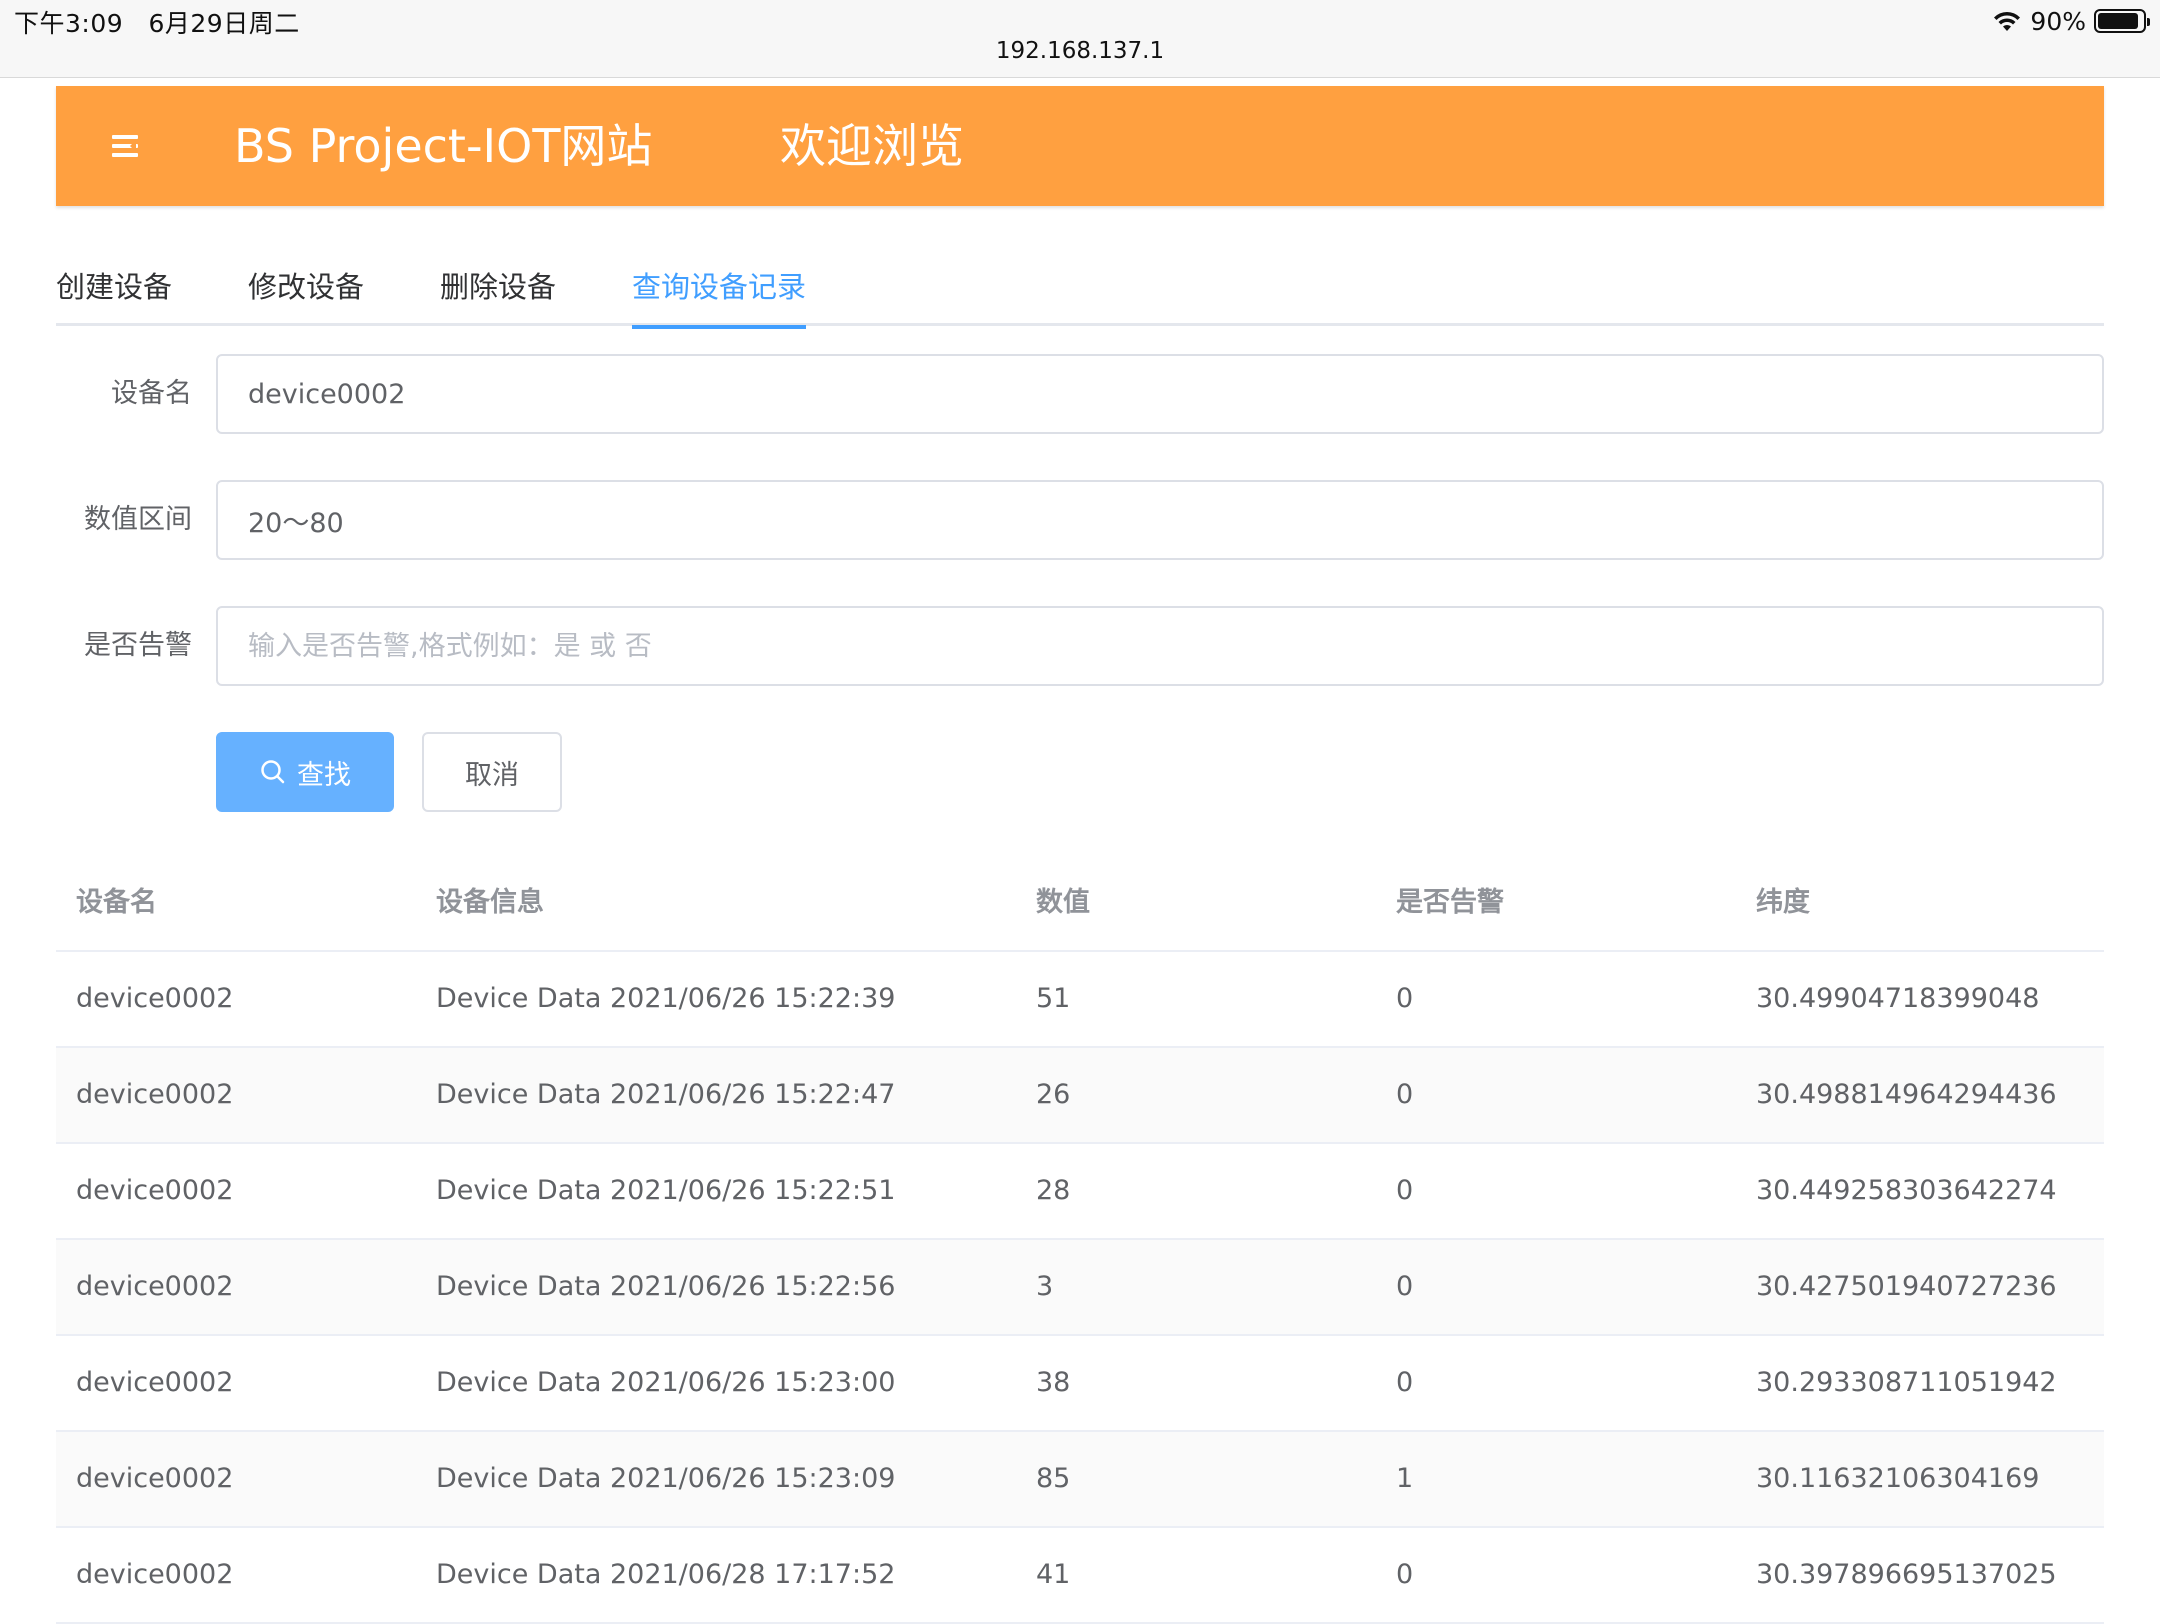 This screenshot has width=2160, height=1624. Describe the element at coordinates (2007, 21) in the screenshot. I see `wifi-icon` at that location.